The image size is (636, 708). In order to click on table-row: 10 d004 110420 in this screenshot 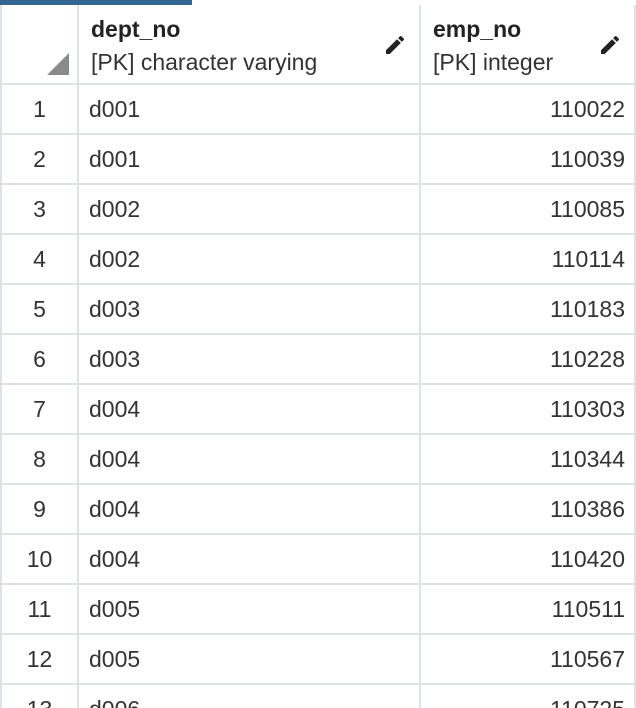, I will do `click(318, 560)`.